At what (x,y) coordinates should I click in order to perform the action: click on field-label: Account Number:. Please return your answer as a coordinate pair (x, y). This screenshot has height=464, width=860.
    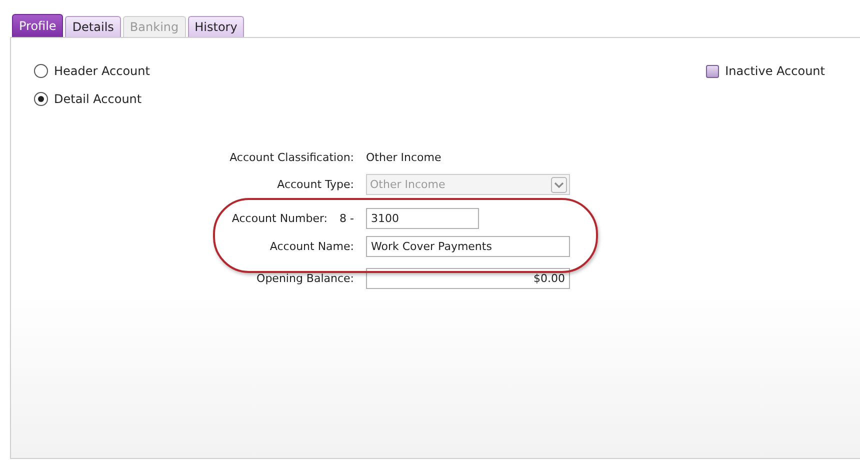
    Looking at the image, I should click on (280, 218).